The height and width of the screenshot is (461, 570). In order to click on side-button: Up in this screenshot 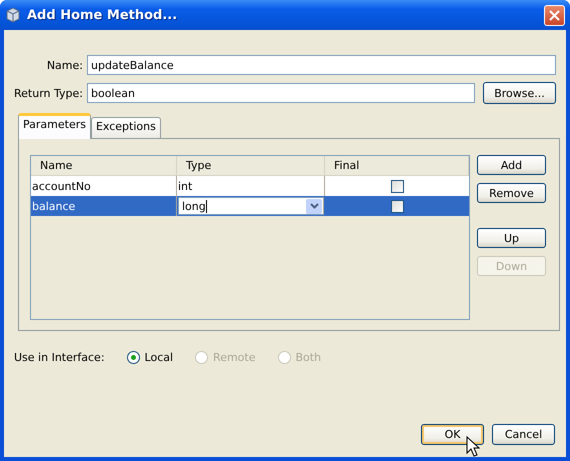, I will do `click(511, 238)`.